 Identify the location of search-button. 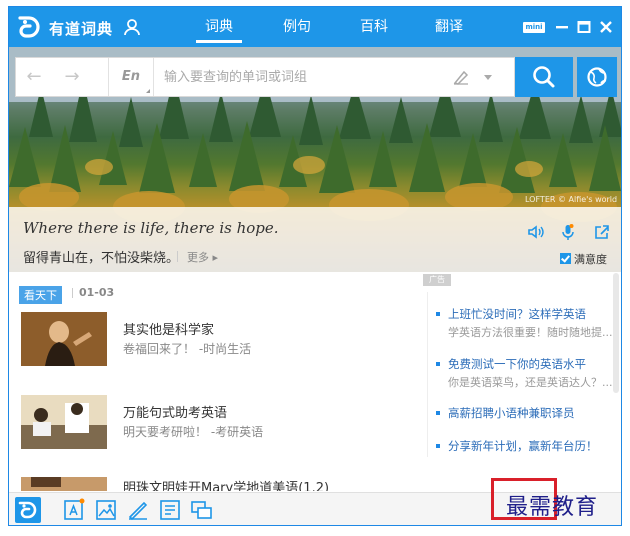
(544, 77).